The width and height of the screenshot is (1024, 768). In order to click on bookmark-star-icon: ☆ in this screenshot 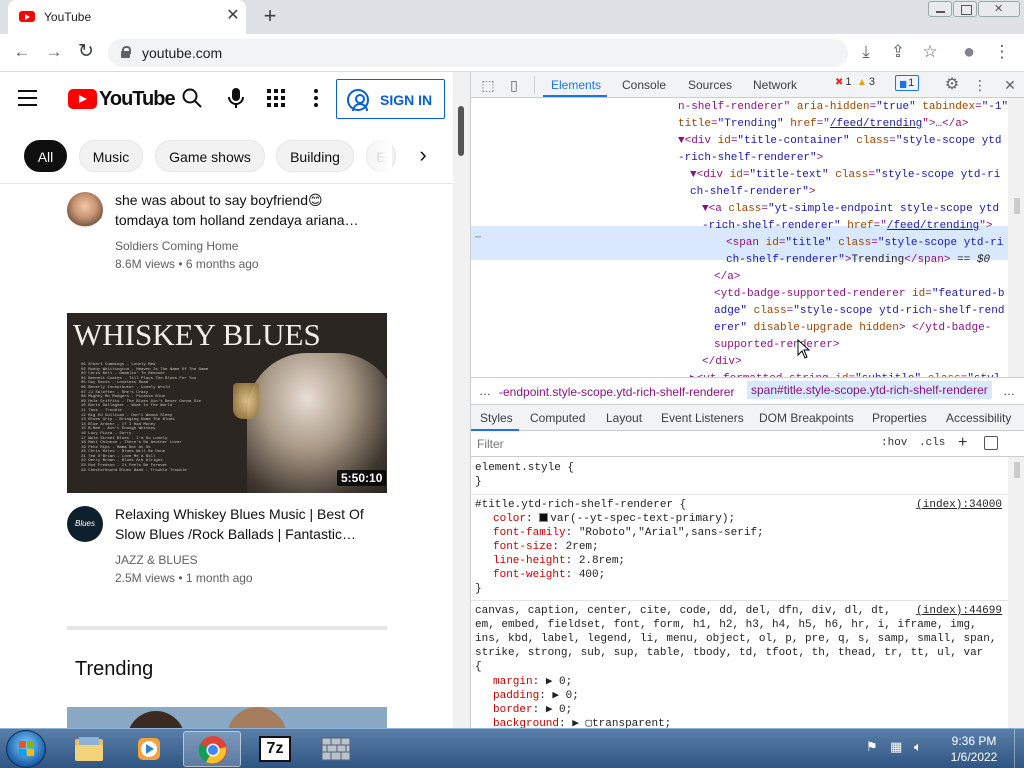, I will do `click(930, 52)`.